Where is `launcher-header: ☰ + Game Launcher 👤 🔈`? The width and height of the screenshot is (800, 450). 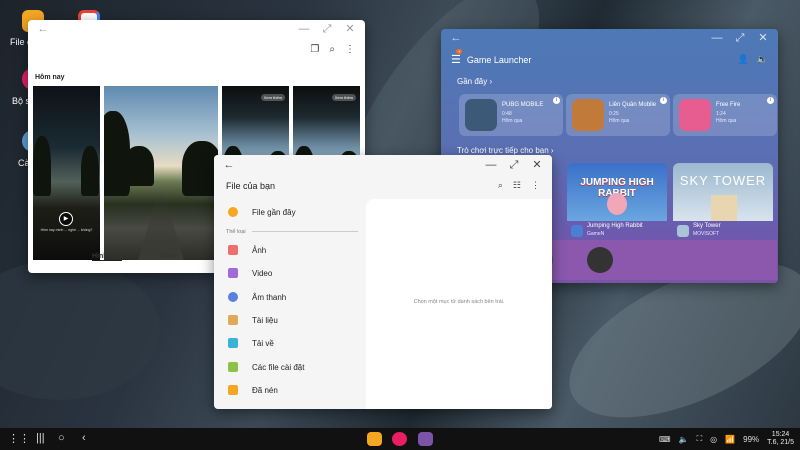 launcher-header: ☰ + Game Launcher 👤 🔈 is located at coordinates (609, 57).